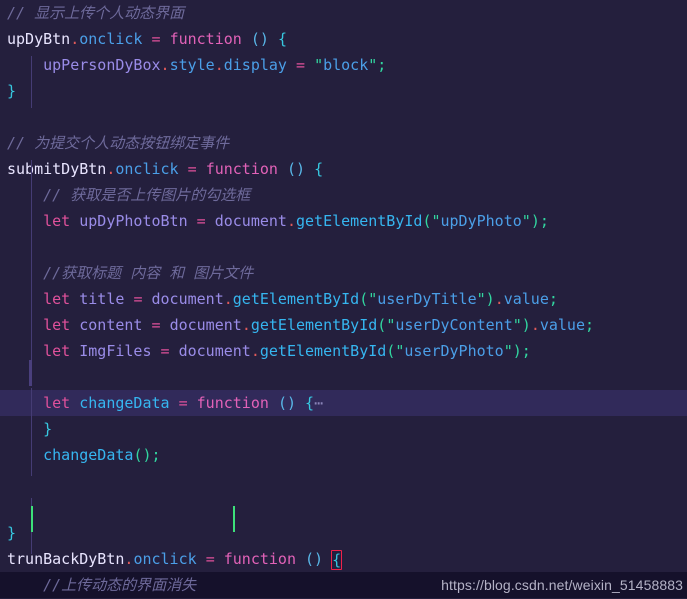 The height and width of the screenshot is (599, 687). Describe the element at coordinates (57, 169) in the screenshot. I see `code-token: submitDyBtn` at that location.